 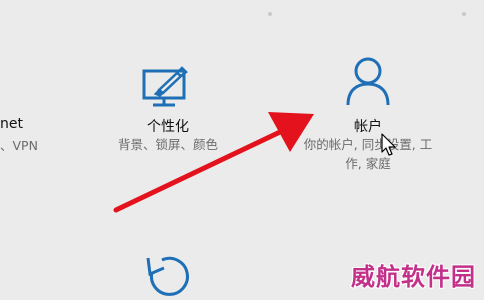 I want to click on mouse-cursor-icon, so click(x=388, y=144).